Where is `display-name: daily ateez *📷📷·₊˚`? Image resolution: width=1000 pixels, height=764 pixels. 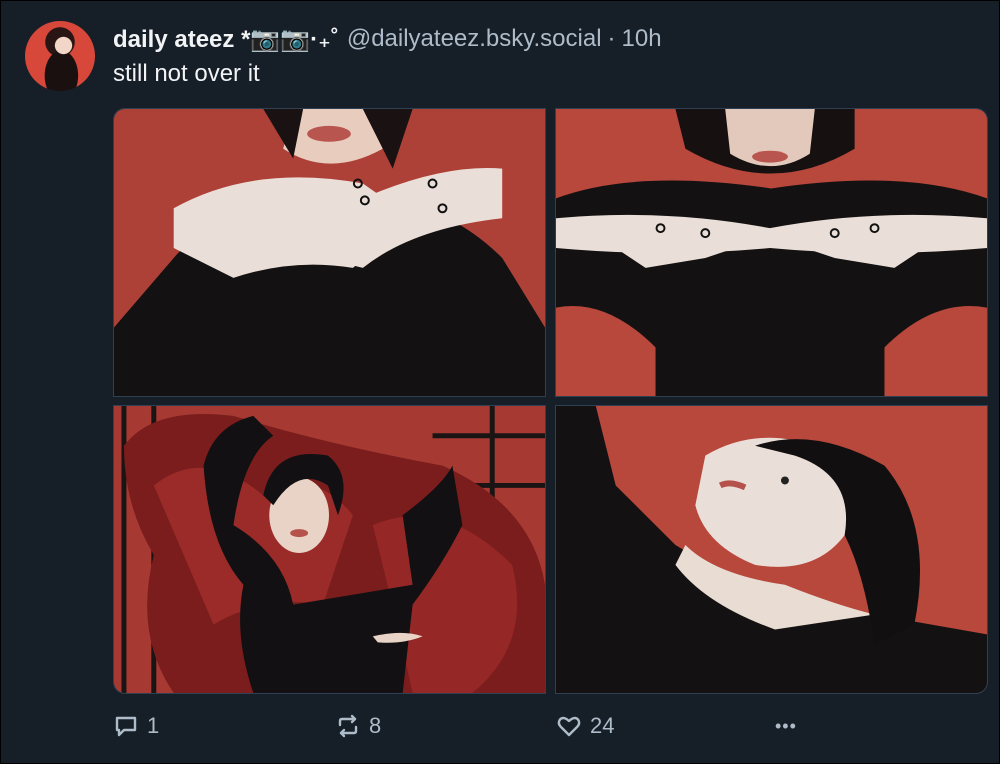 display-name: daily ateez *📷📷·₊˚ is located at coordinates (226, 39).